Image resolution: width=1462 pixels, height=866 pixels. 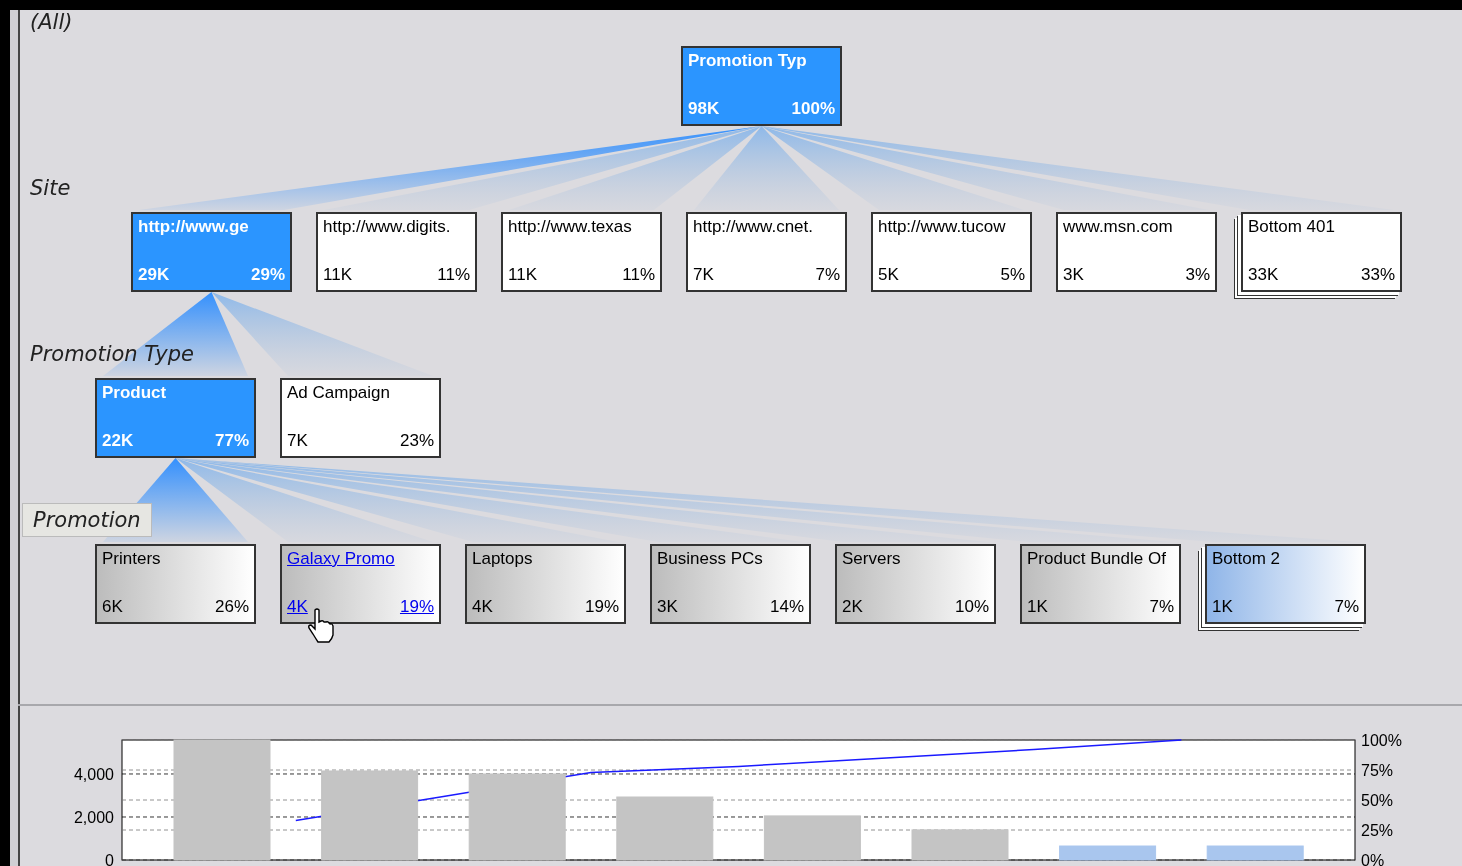 I want to click on node-name: Promotion Typ, so click(x=748, y=61).